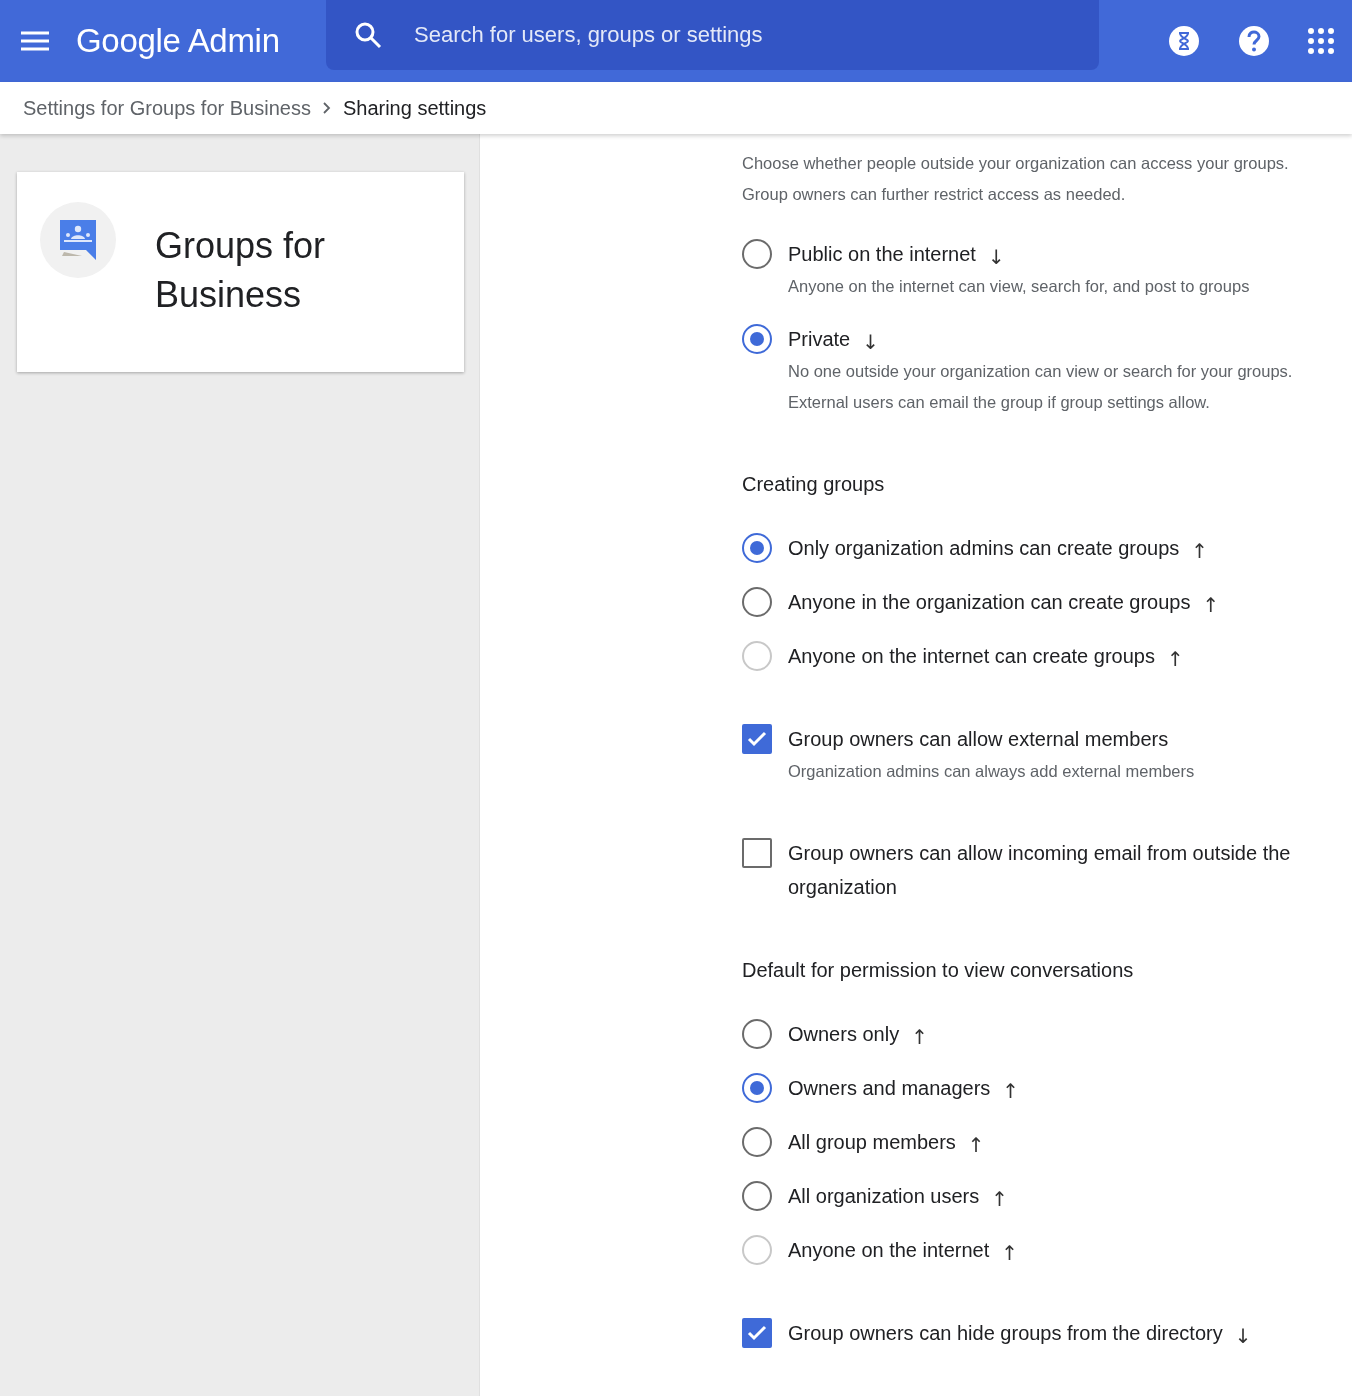 The height and width of the screenshot is (1396, 1352). Describe the element at coordinates (1016, 179) in the screenshot. I see `section-description: Choose whether people outside your organization can access your groups. Group owners can further restrict access as needed.` at that location.